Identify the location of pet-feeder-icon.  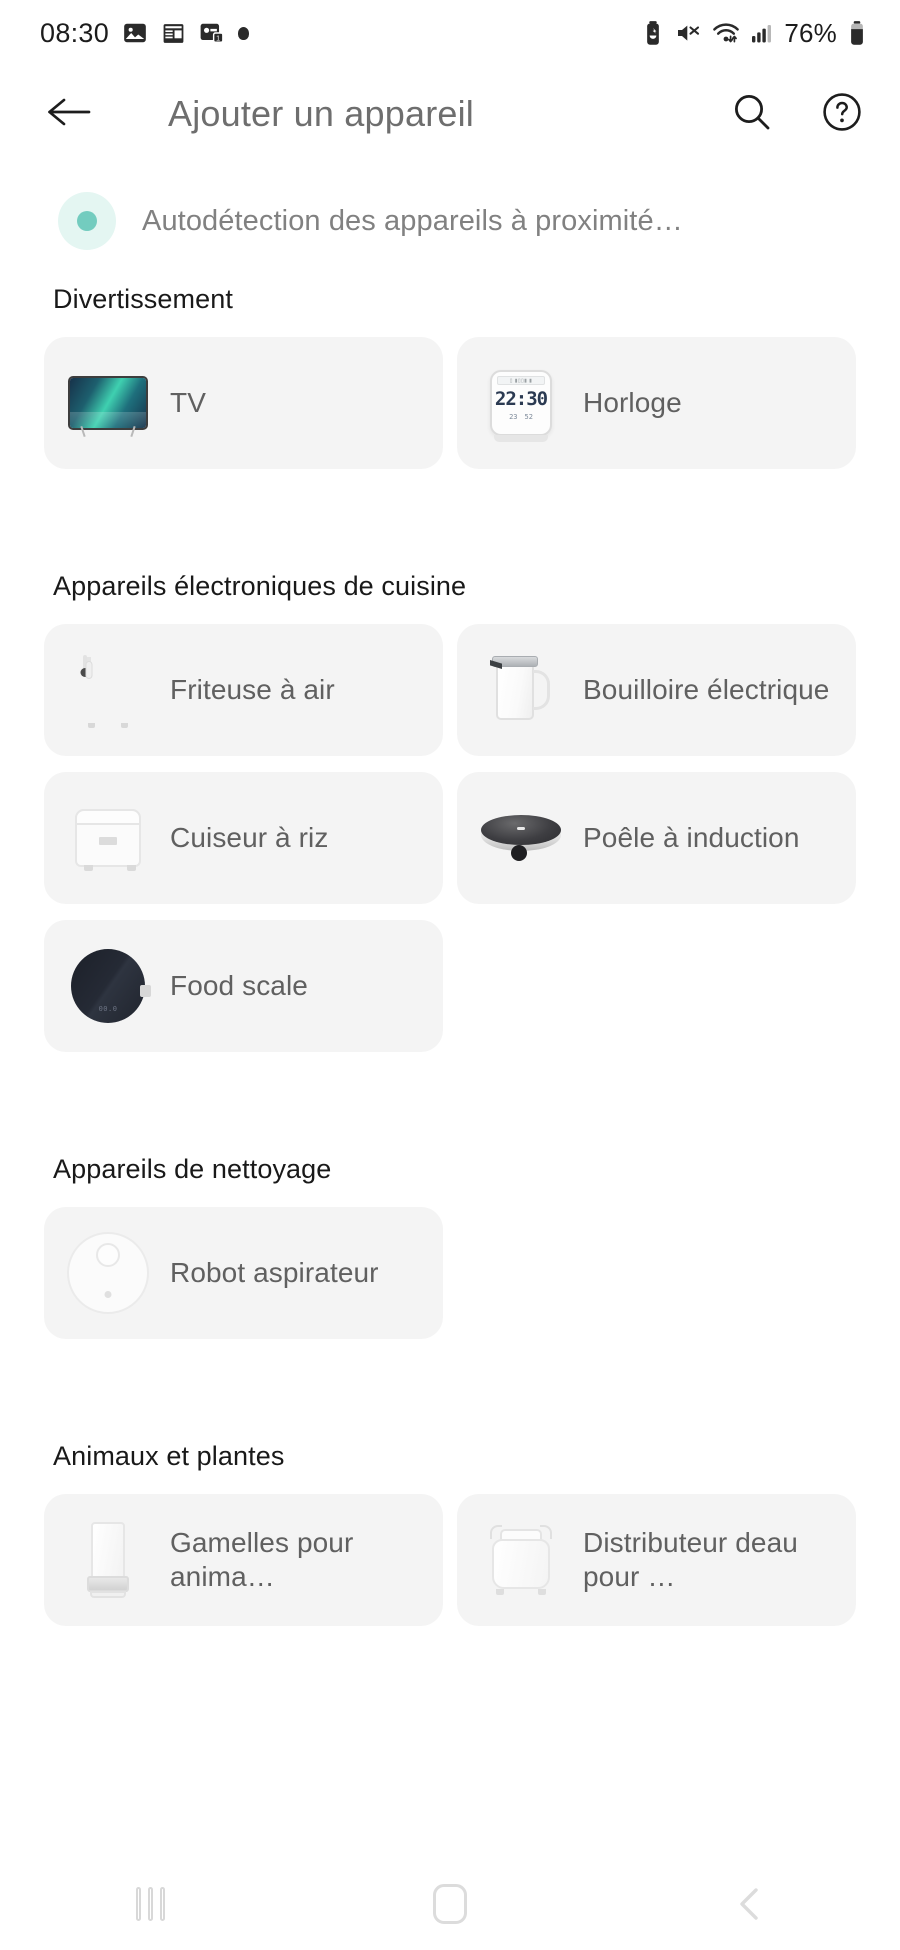
(108, 1560).